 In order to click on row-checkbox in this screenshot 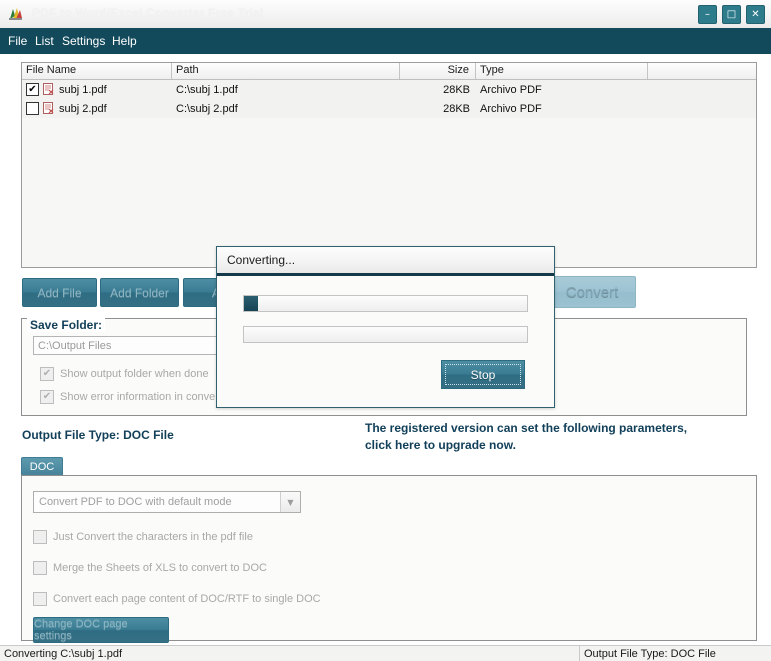, I will do `click(32, 108)`.